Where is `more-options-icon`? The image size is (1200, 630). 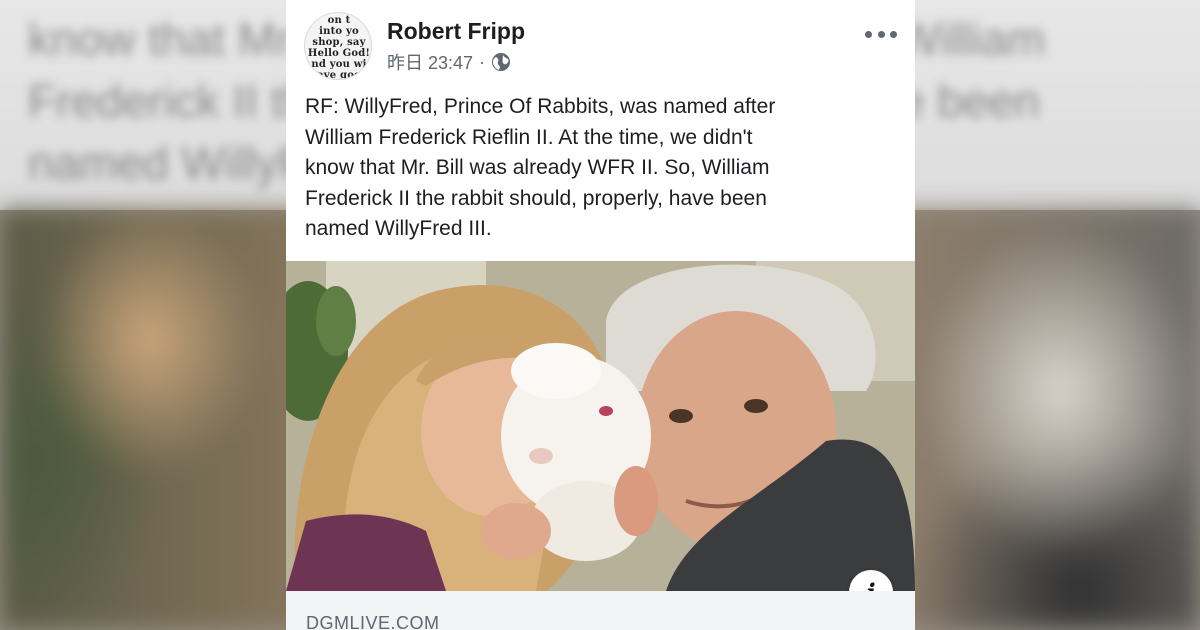
more-options-icon is located at coordinates (881, 34).